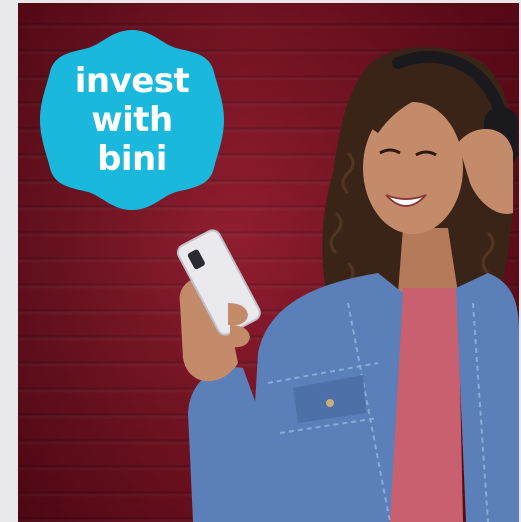 The height and width of the screenshot is (522, 521). I want to click on invest-with-bini-badge: invest with bini, so click(132, 120).